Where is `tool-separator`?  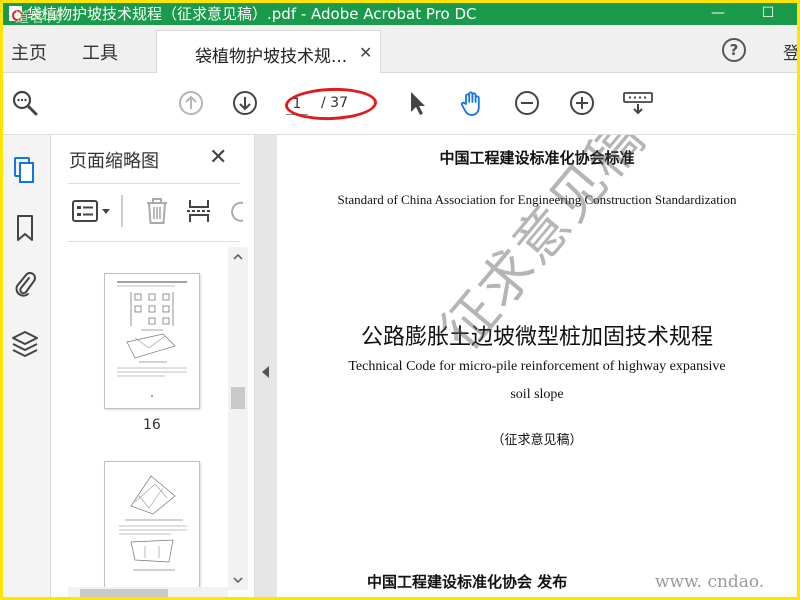
tool-separator is located at coordinates (122, 211).